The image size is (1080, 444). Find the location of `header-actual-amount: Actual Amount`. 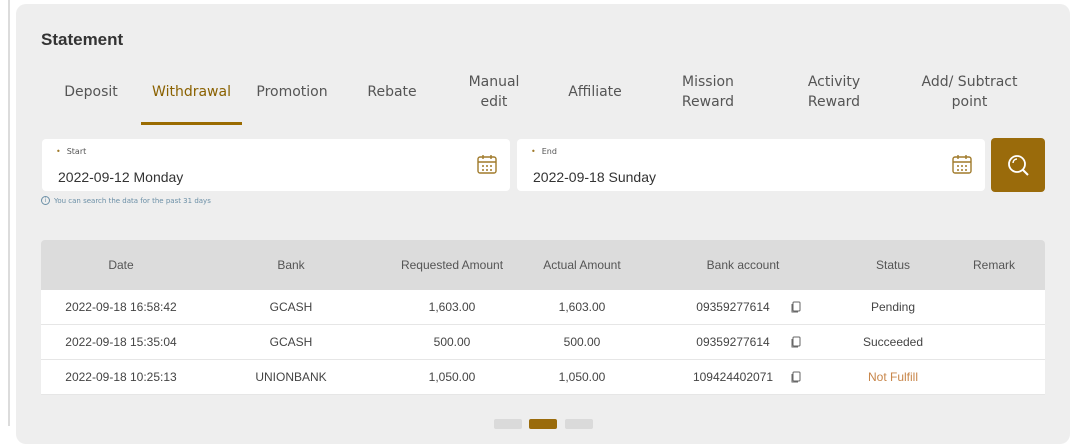

header-actual-amount: Actual Amount is located at coordinates (582, 265).